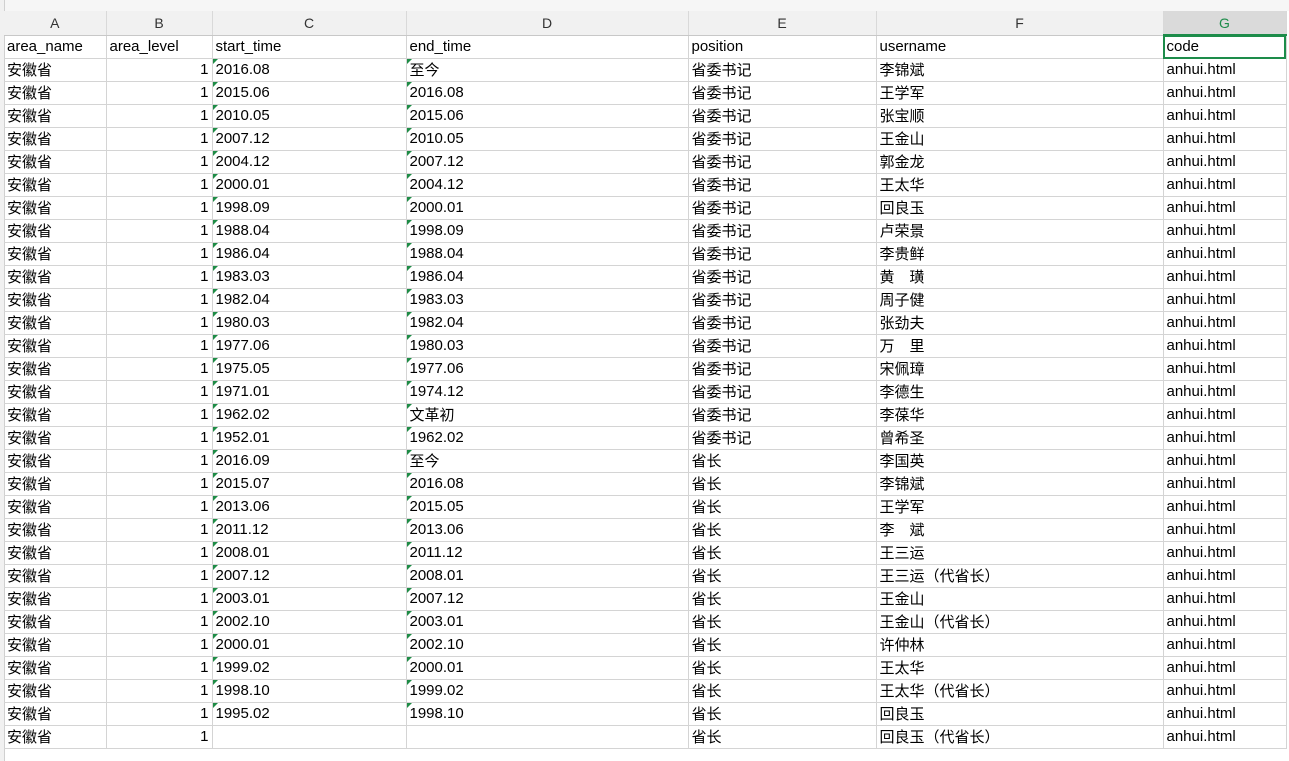 This screenshot has height=761, width=1289. Describe the element at coordinates (547, 369) in the screenshot. I see `cell-end-time: 1977.06` at that location.